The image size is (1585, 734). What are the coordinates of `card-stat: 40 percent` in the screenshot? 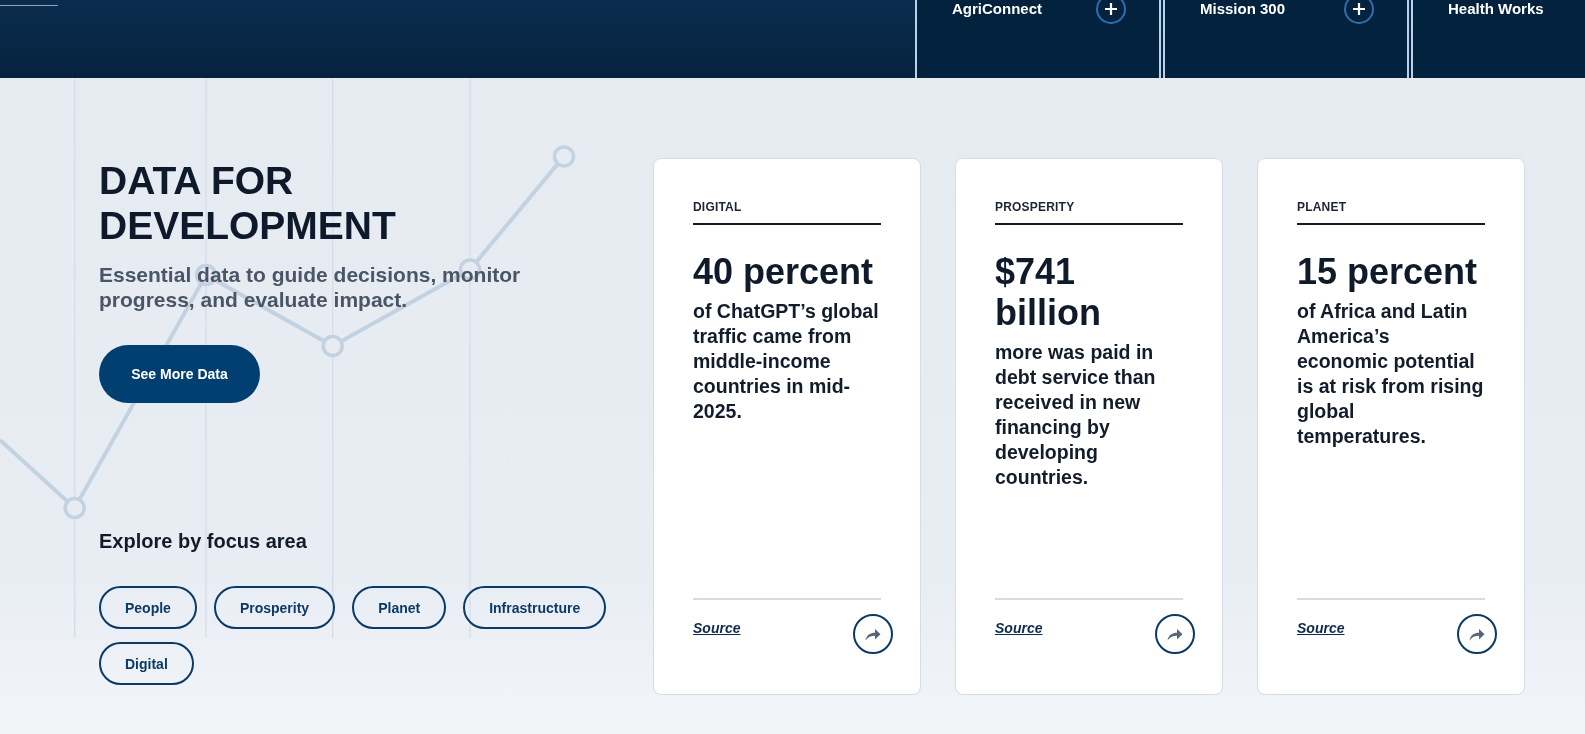 It's located at (784, 271).